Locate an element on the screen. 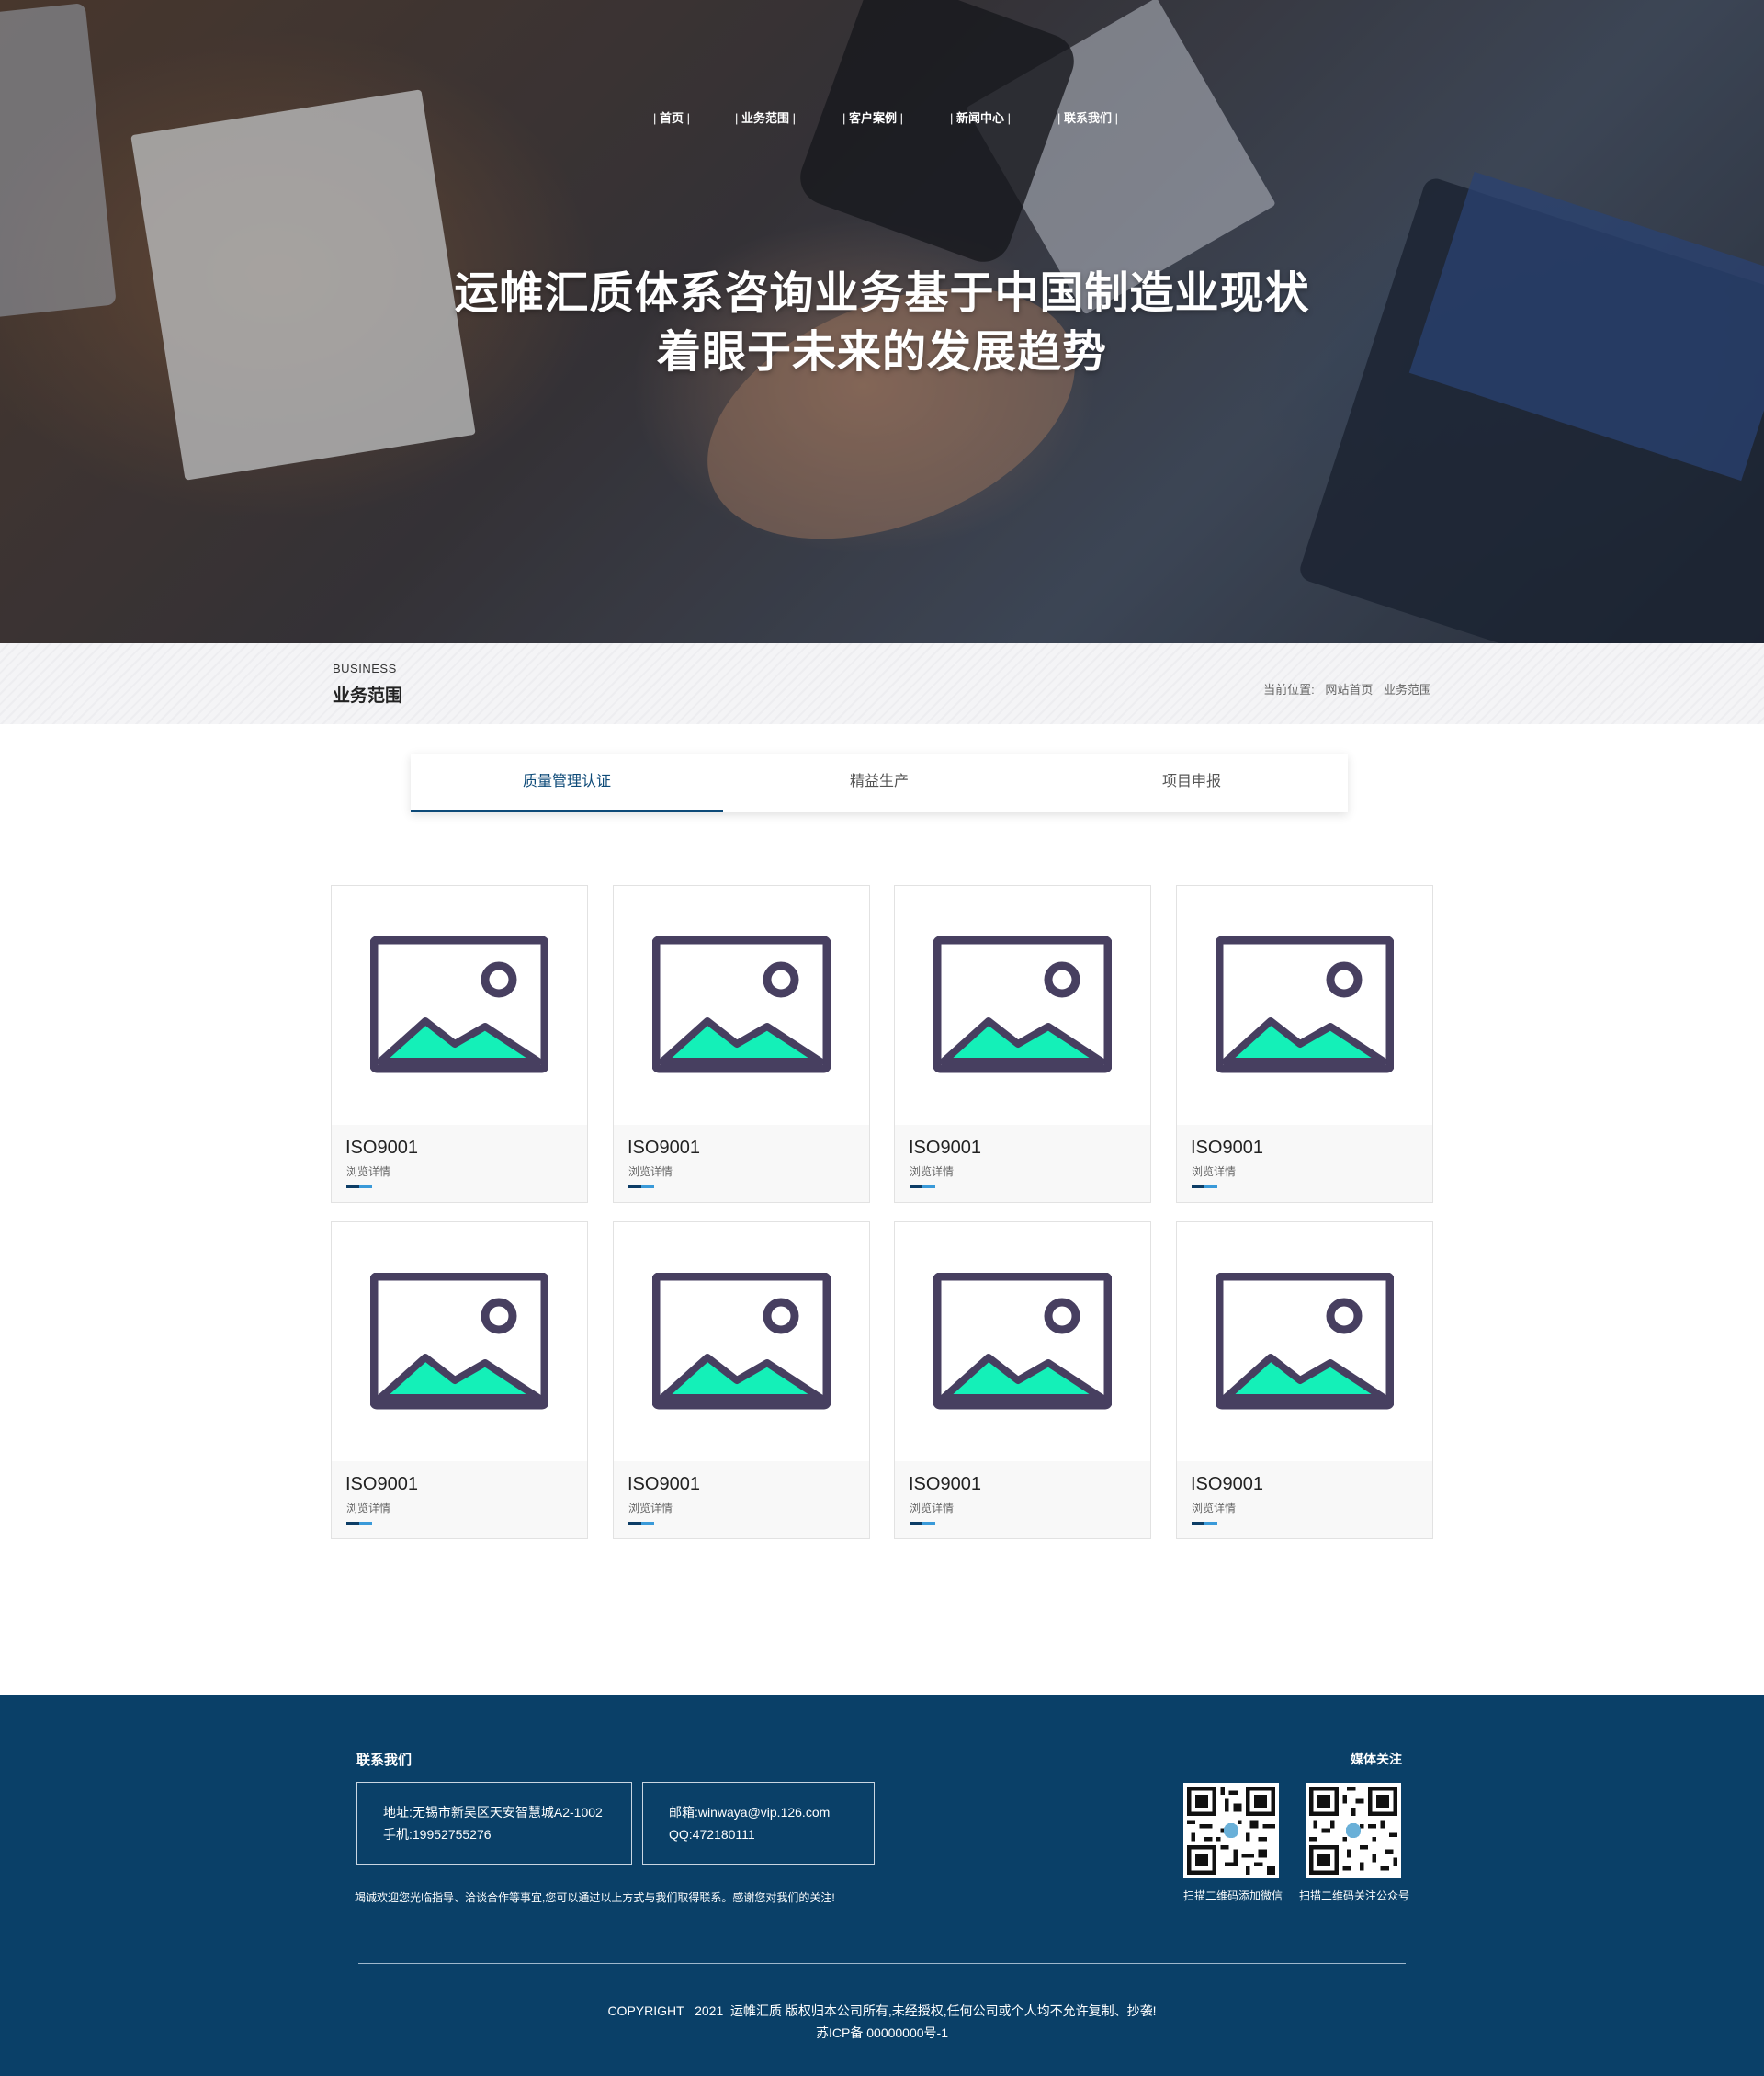  section-header-band: BUSINESS 业务范围 当前位置: 网站首页 业务范围 is located at coordinates (882, 684).